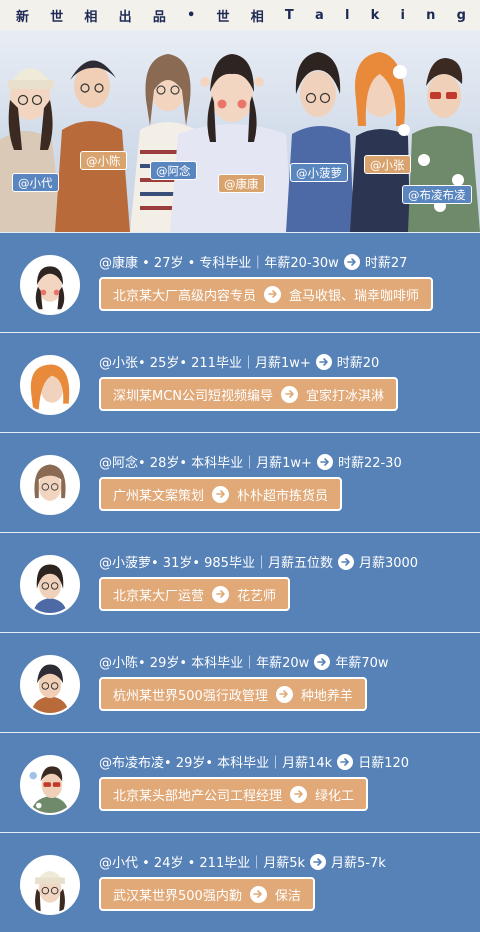 The width and height of the screenshot is (480, 932). I want to click on xiaoboluo-avatar, so click(50, 585).